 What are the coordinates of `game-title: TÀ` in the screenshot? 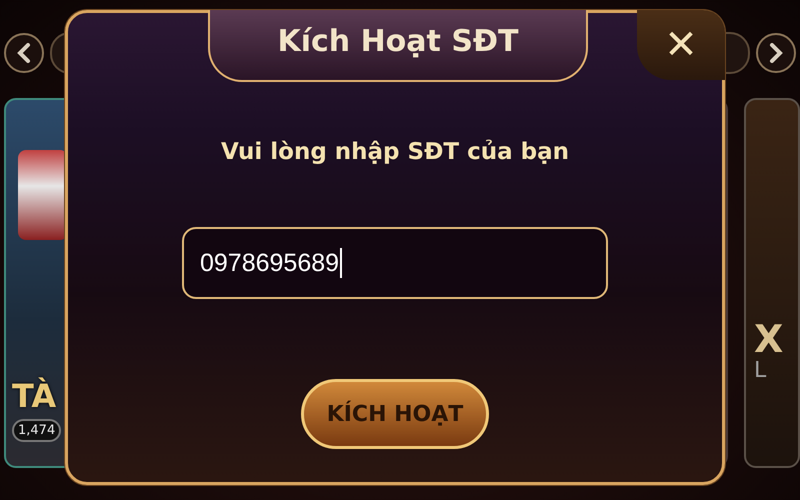 It's located at (34, 396).